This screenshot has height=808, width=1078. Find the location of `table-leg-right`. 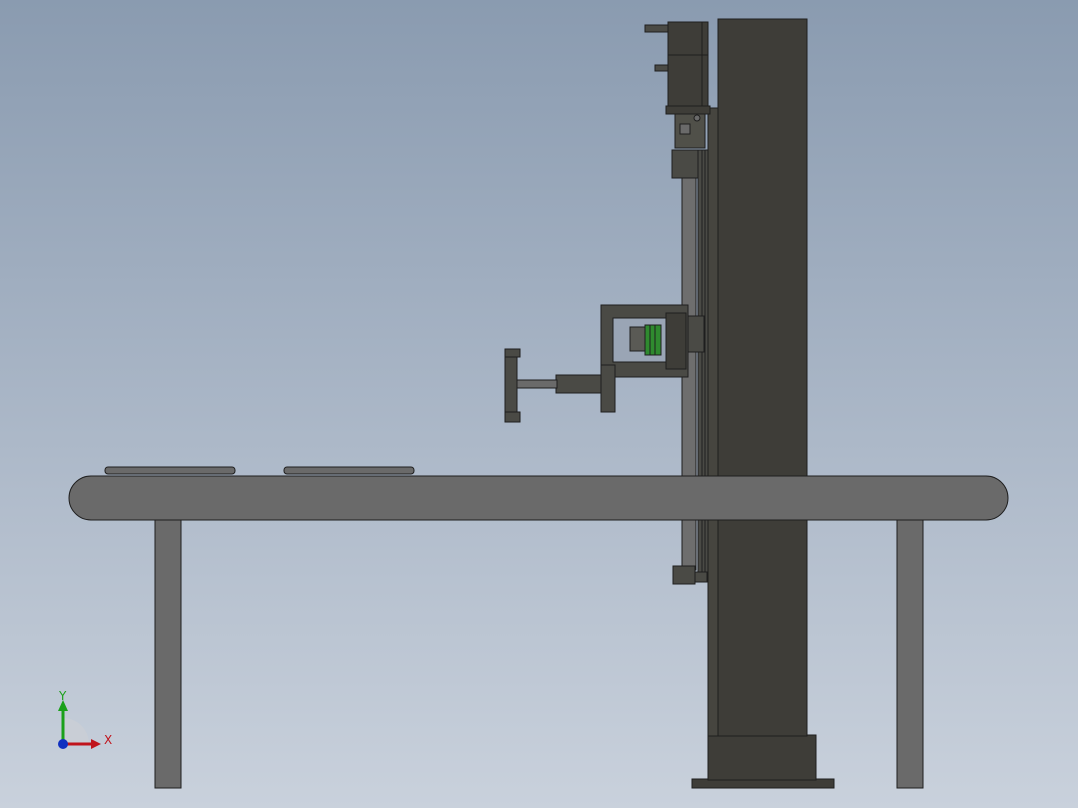

table-leg-right is located at coordinates (910, 654).